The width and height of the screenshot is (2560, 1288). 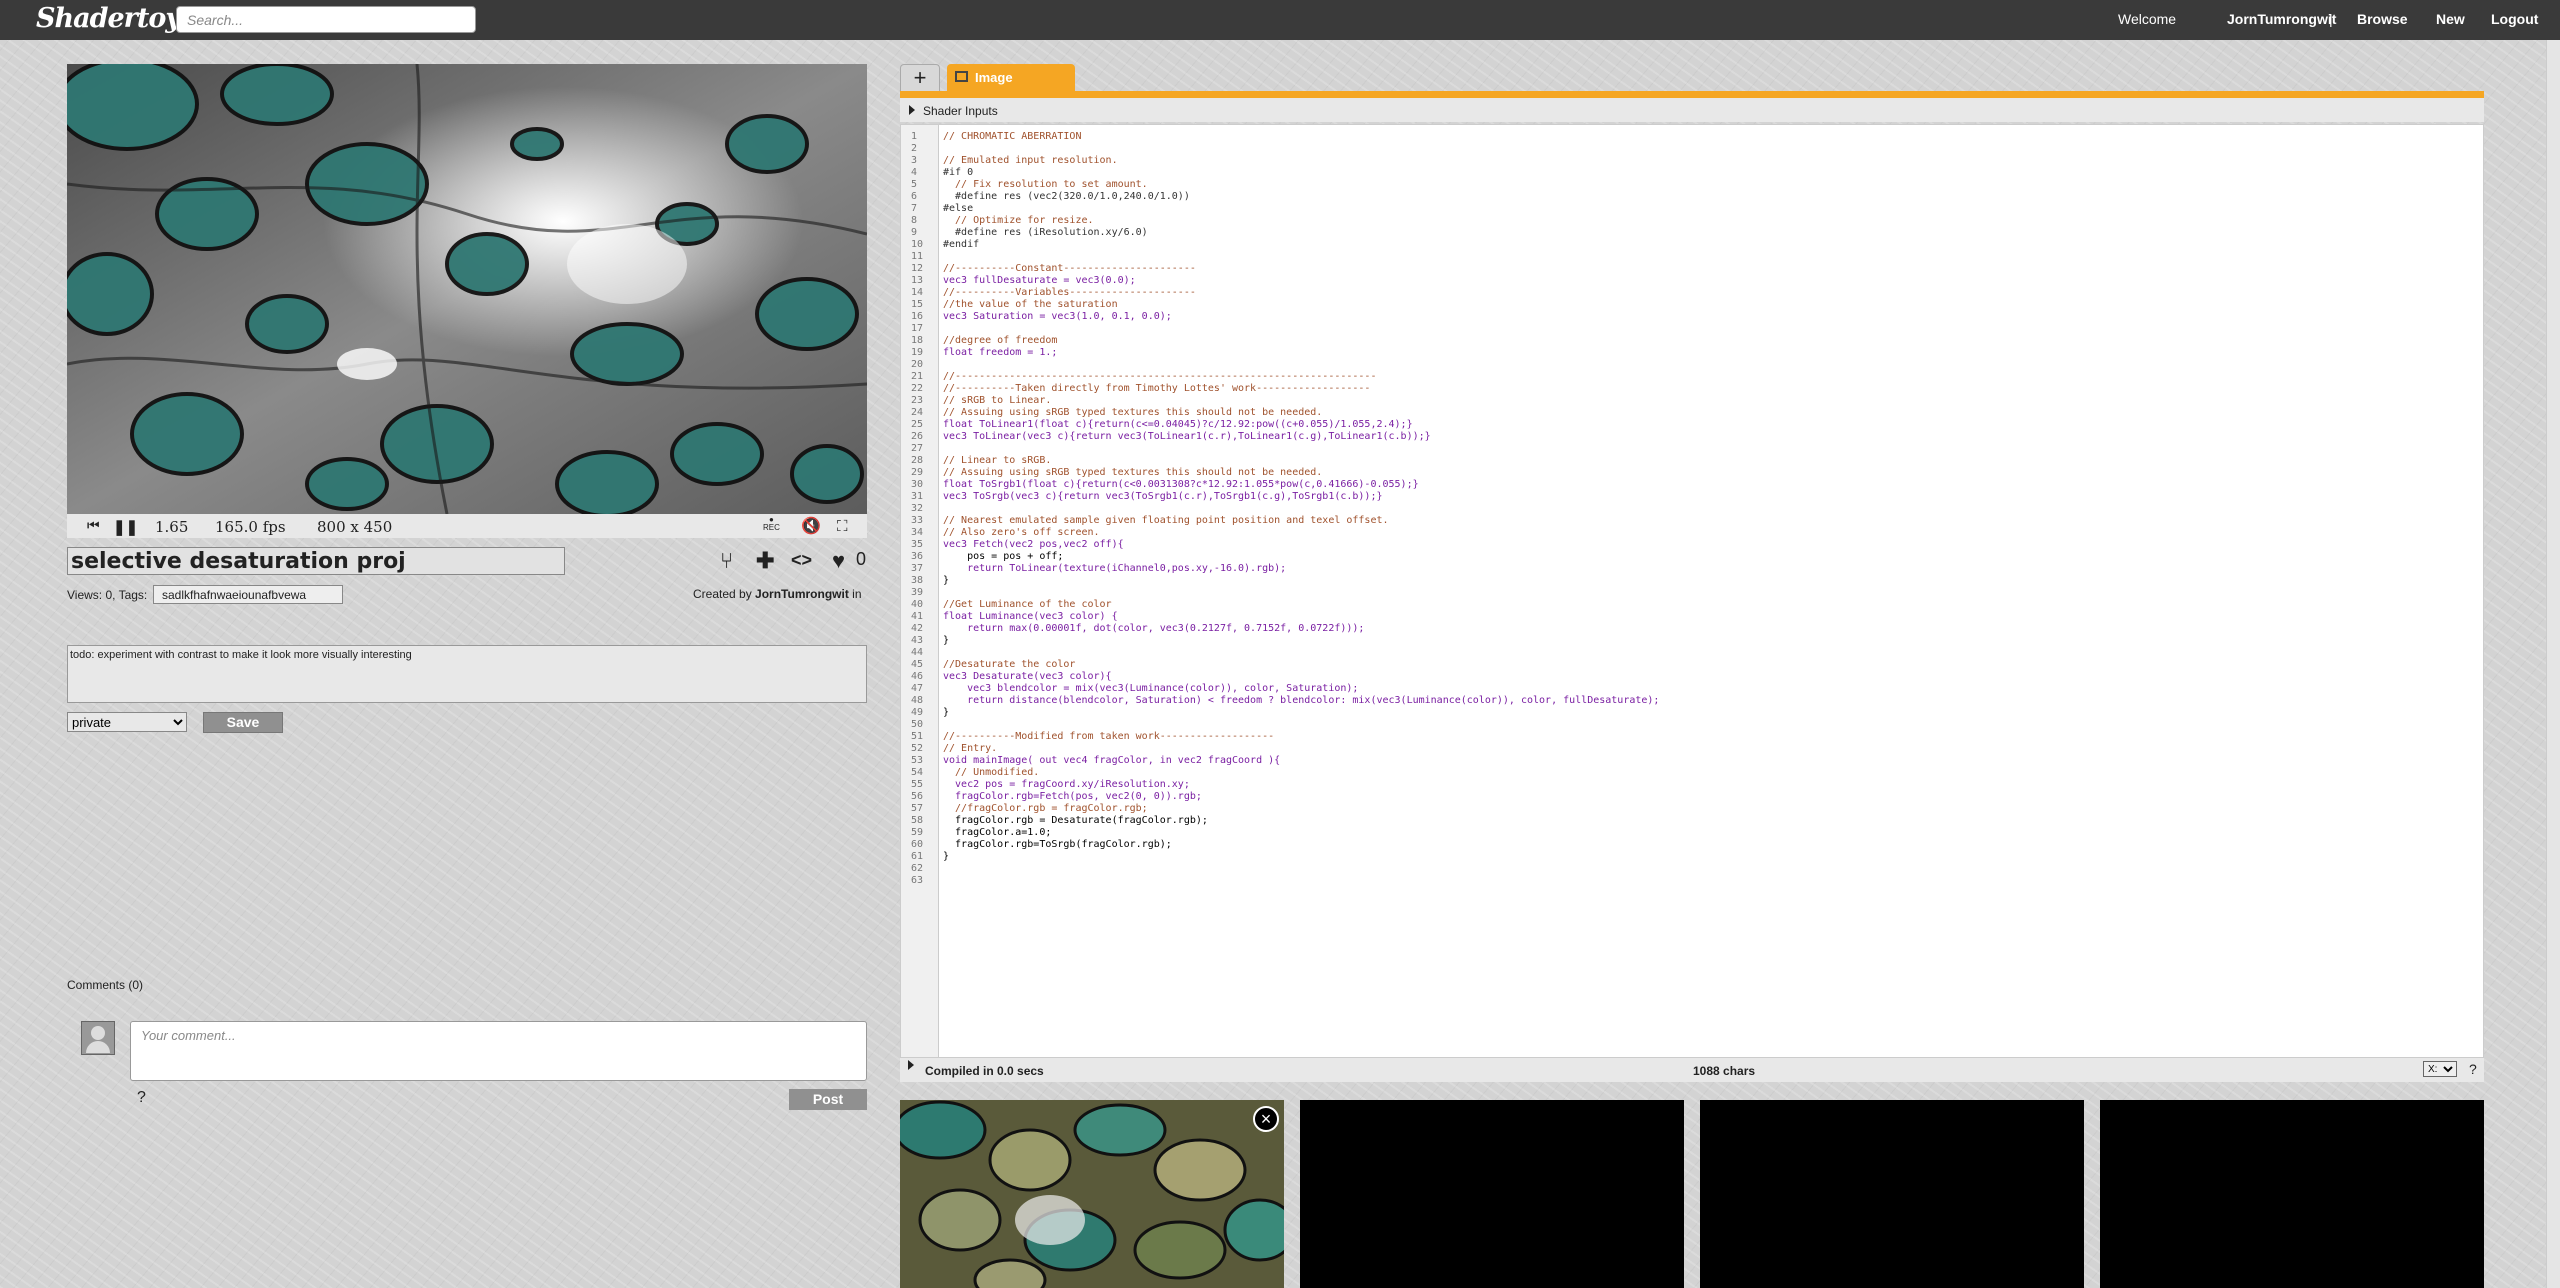 I want to click on line-number: 22, so click(x=917, y=388).